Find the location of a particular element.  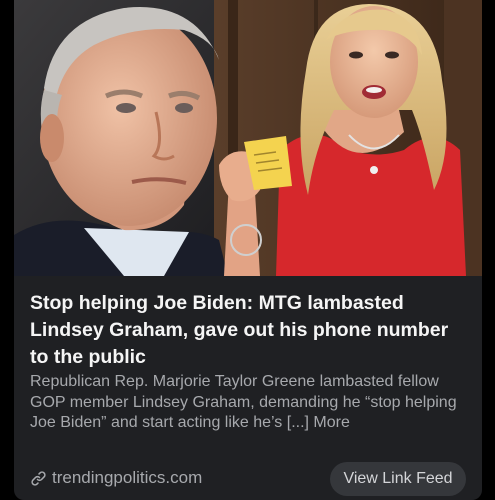

link-icon is located at coordinates (38, 478).